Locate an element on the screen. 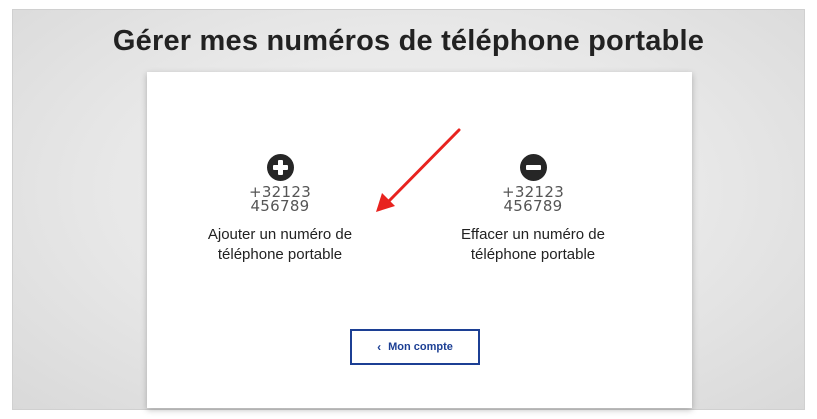  mon-compte-button: ‹ Mon compte is located at coordinates (415, 347).